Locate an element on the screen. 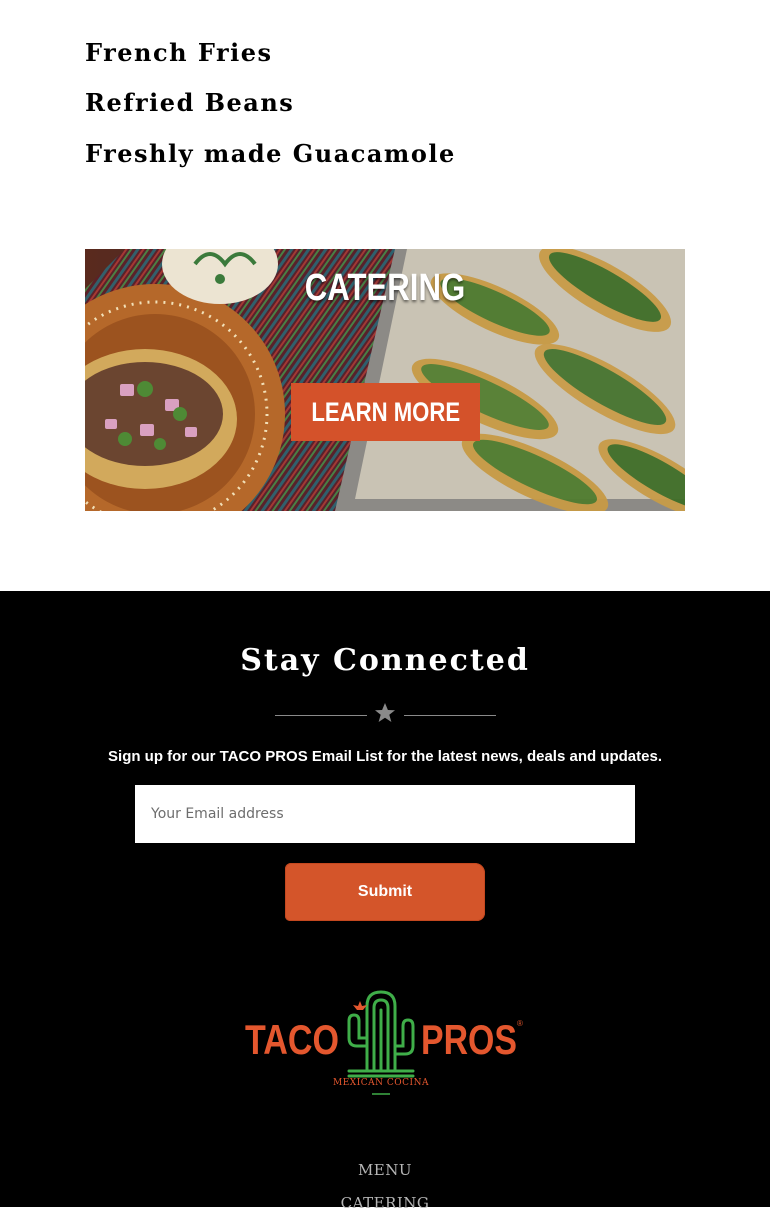  taco-pros-logo: TACO PROS ® MEXICAN COCINA is located at coordinates (385, 1046).